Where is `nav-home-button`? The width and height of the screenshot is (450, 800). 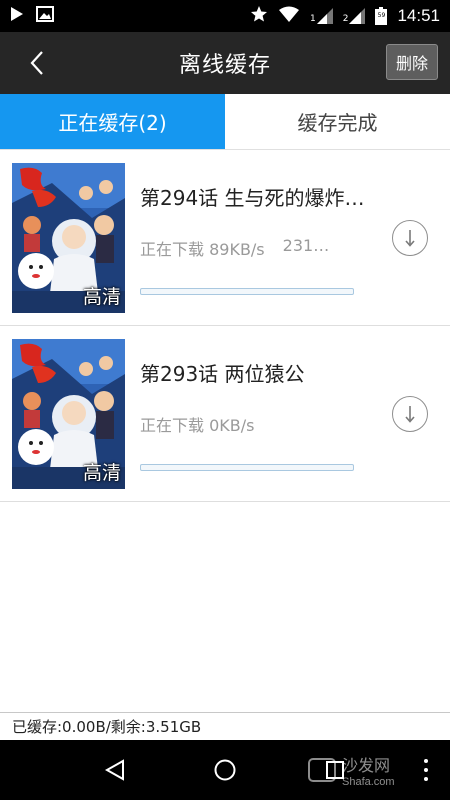 nav-home-button is located at coordinates (225, 770).